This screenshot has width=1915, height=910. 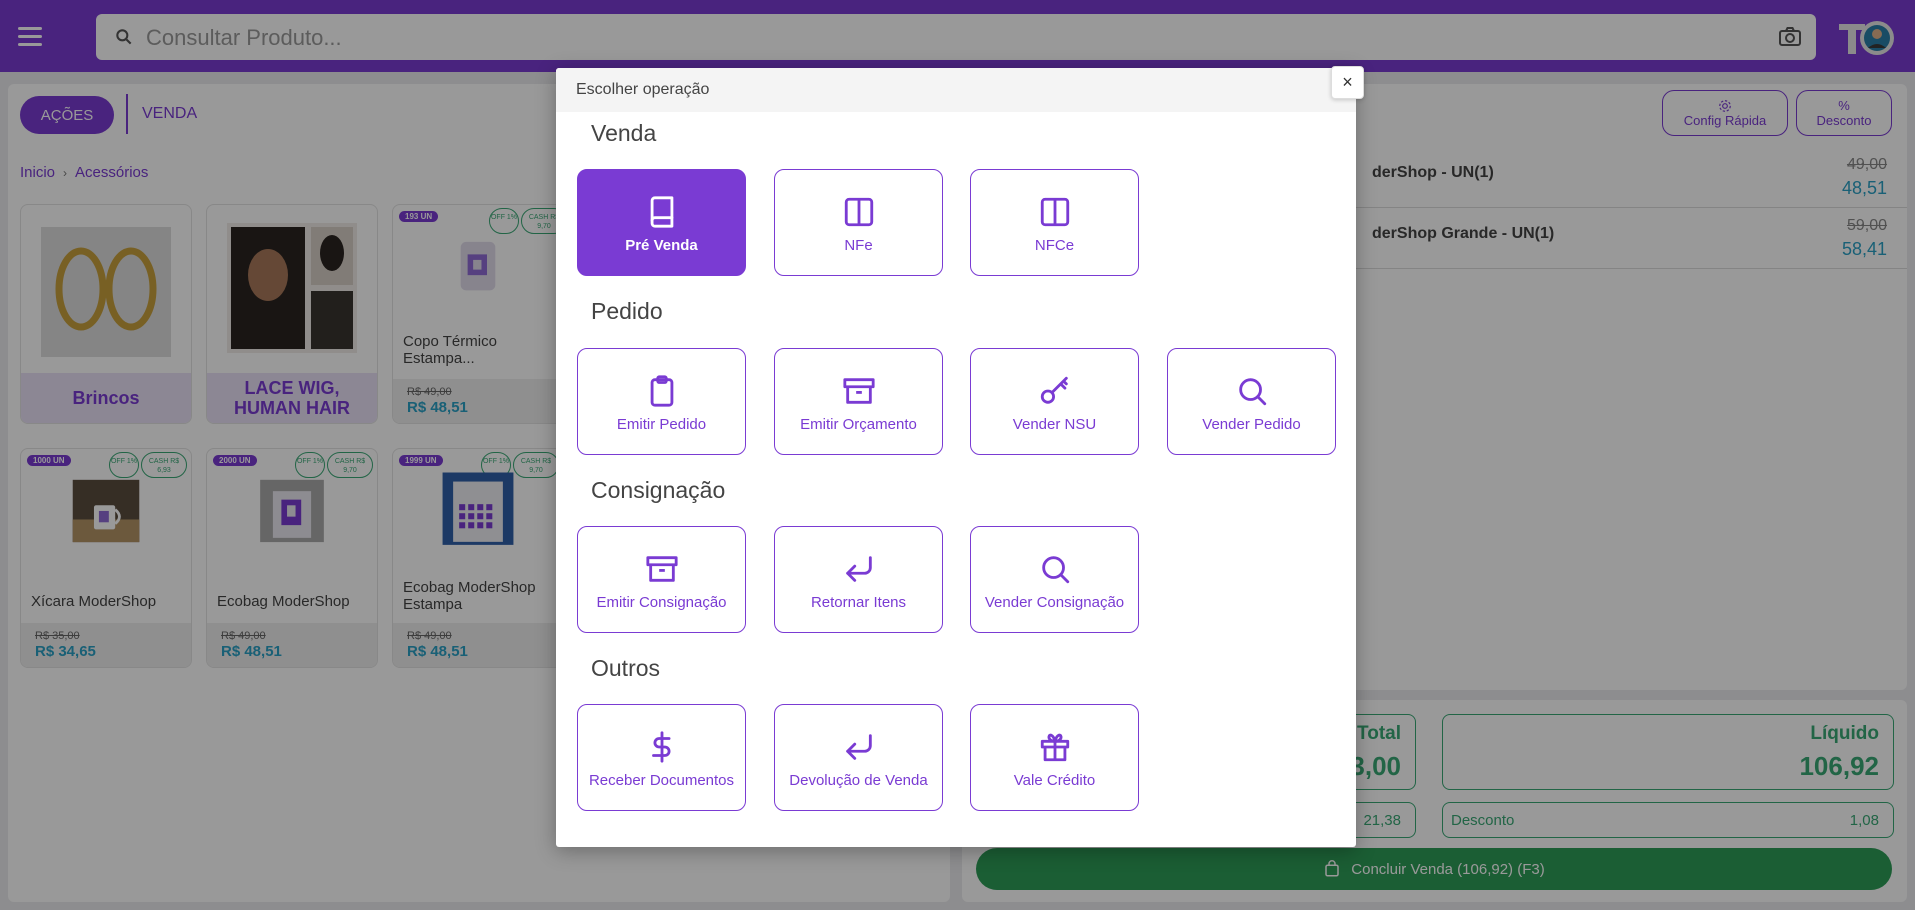 I want to click on op-retornar-itens: Retornar Itens, so click(x=858, y=579).